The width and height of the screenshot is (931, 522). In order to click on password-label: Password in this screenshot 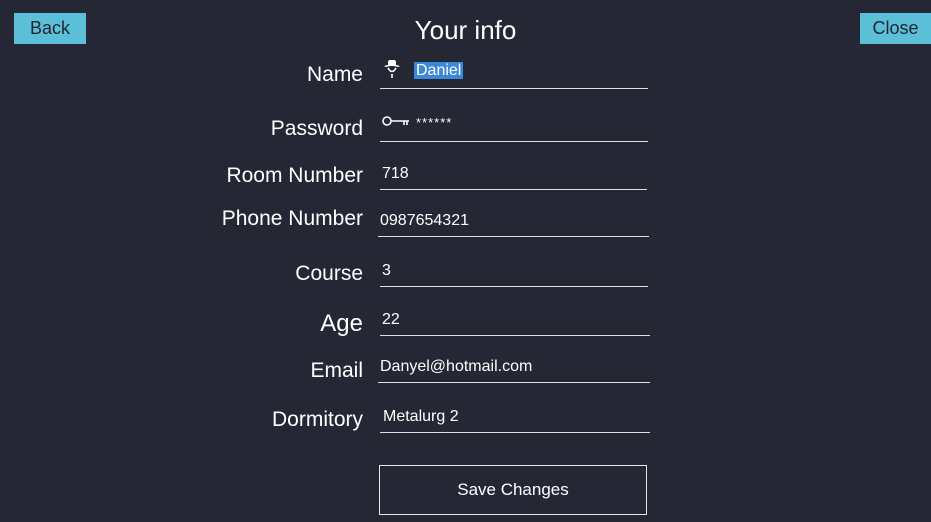, I will do `click(316, 128)`.